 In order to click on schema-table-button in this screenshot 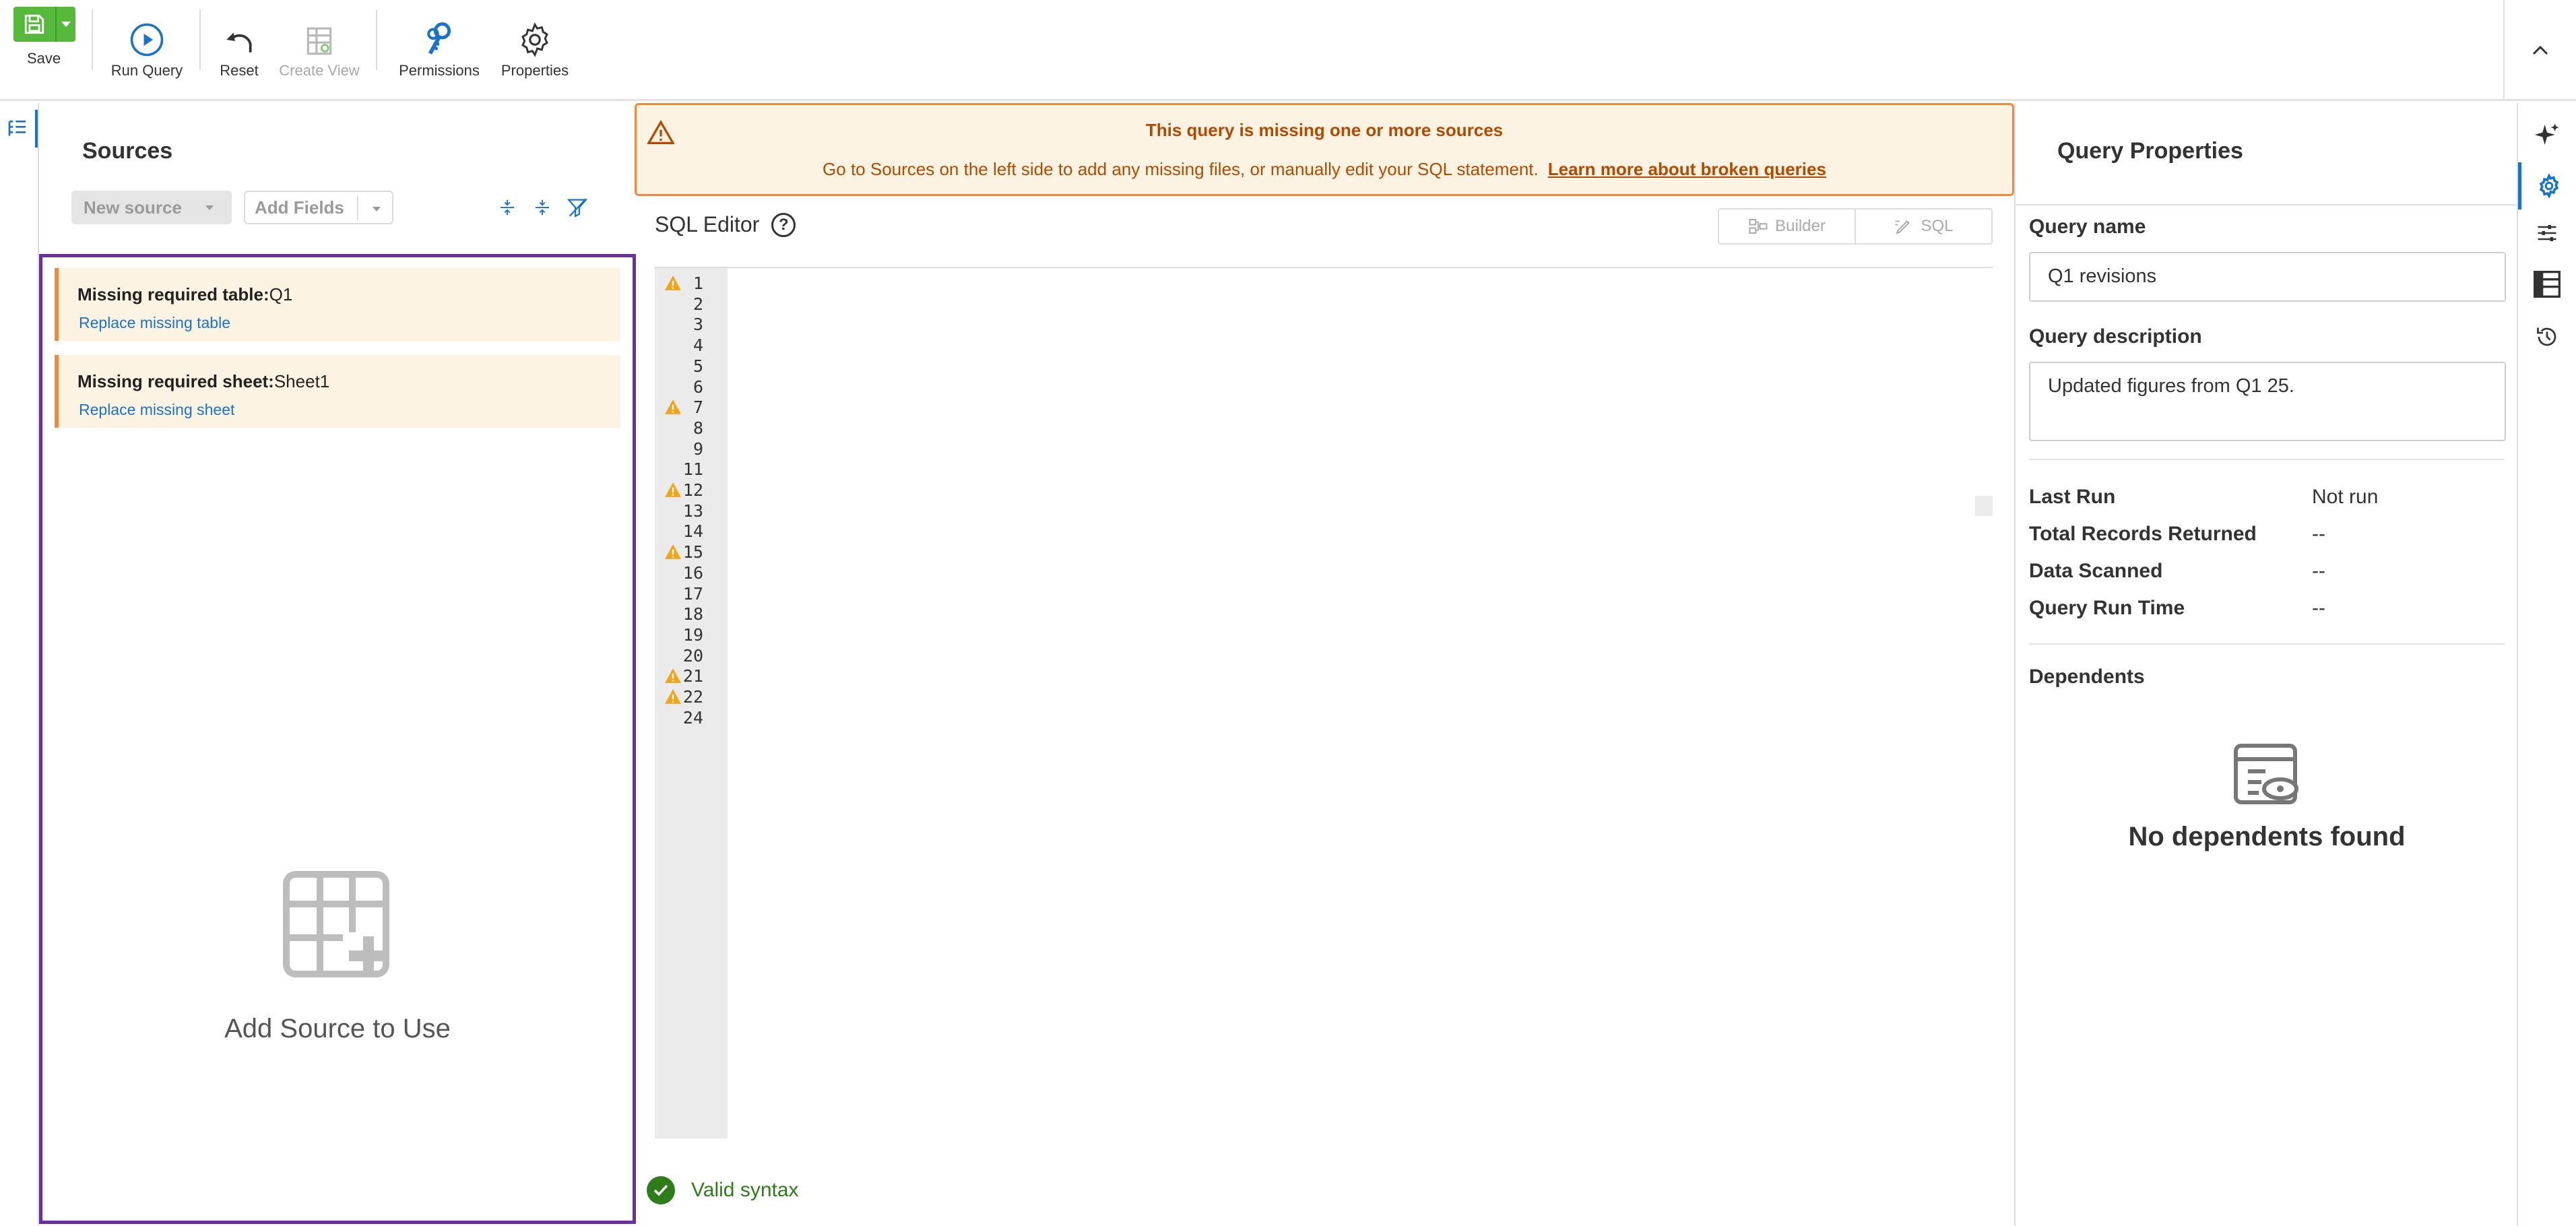, I will do `click(2547, 284)`.